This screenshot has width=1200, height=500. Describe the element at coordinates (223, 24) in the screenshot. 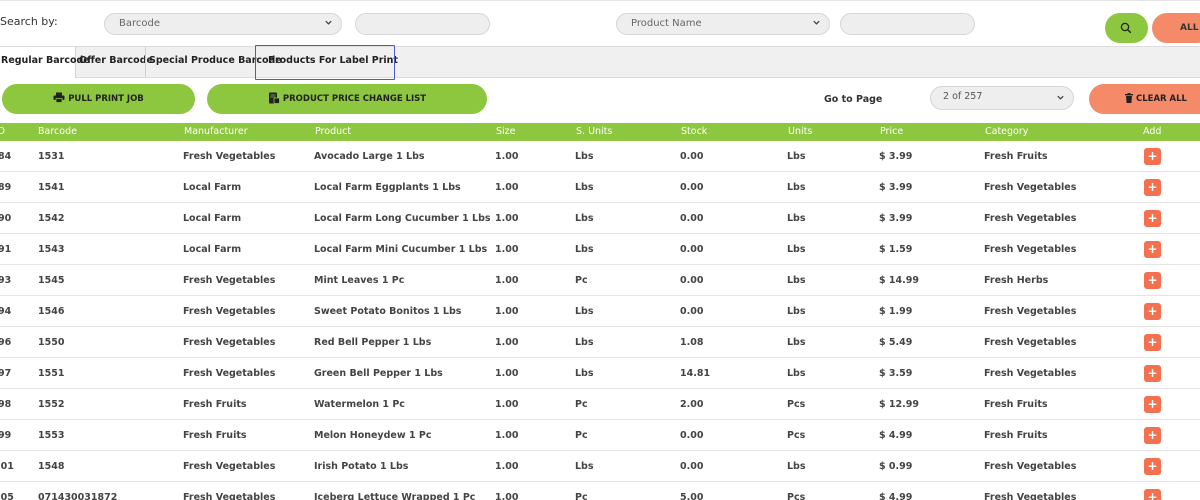

I see `search-field-select: Barcode` at that location.